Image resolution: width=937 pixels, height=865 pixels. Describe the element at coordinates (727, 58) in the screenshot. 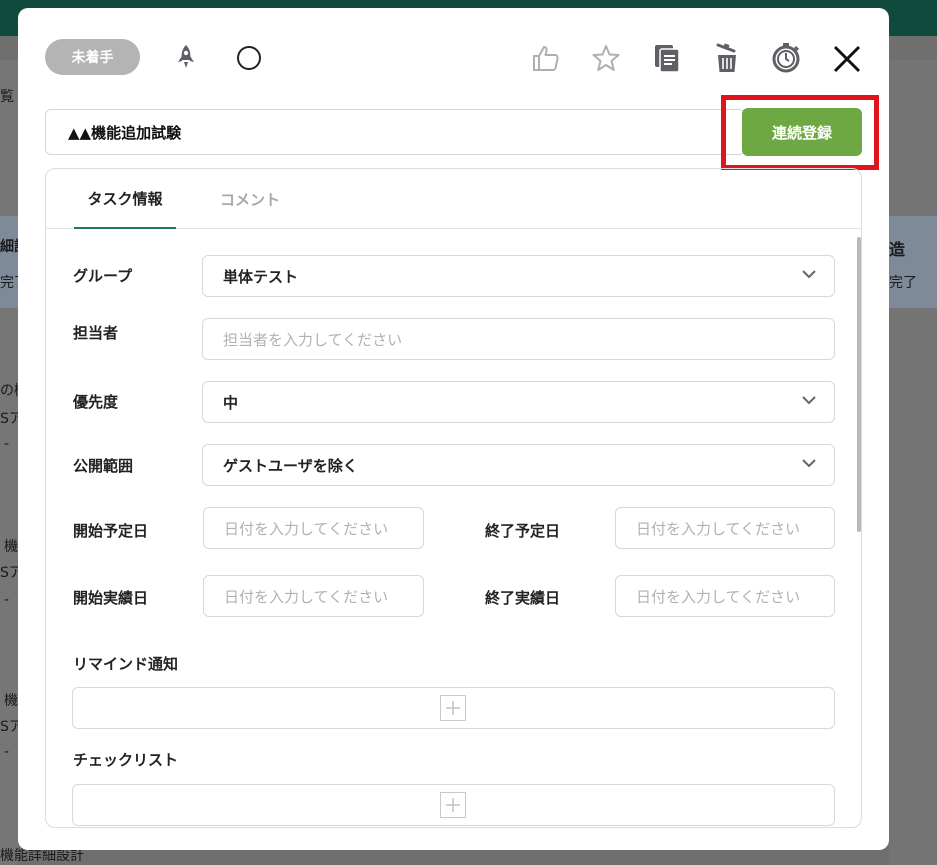

I see `trash-icon` at that location.